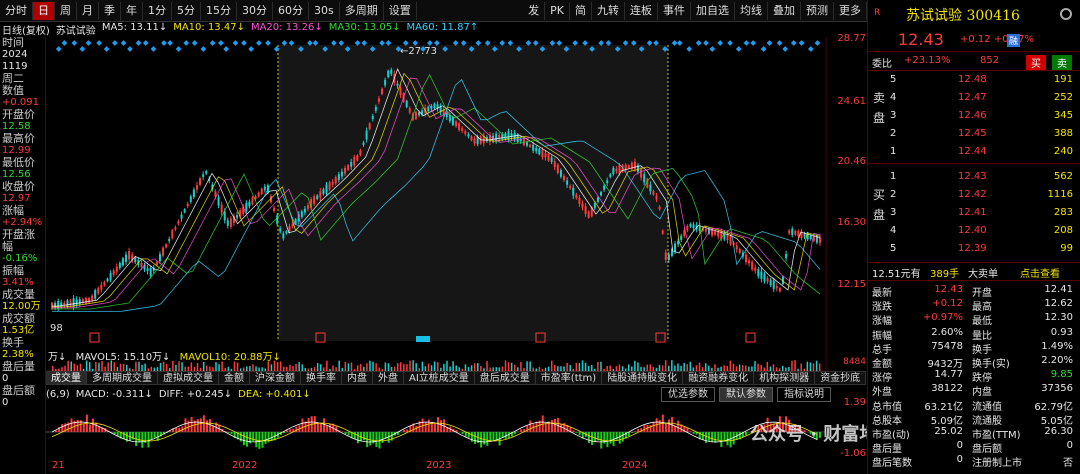 This screenshot has height=474, width=1080. I want to click on asks-price: 12.44, so click(972, 151).